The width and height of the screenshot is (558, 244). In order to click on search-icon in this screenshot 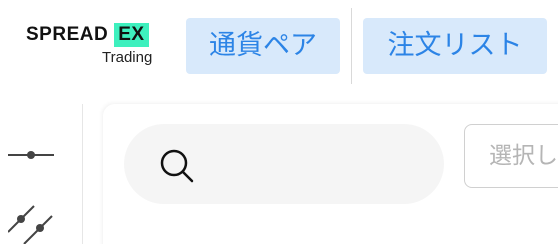, I will do `click(177, 166)`.